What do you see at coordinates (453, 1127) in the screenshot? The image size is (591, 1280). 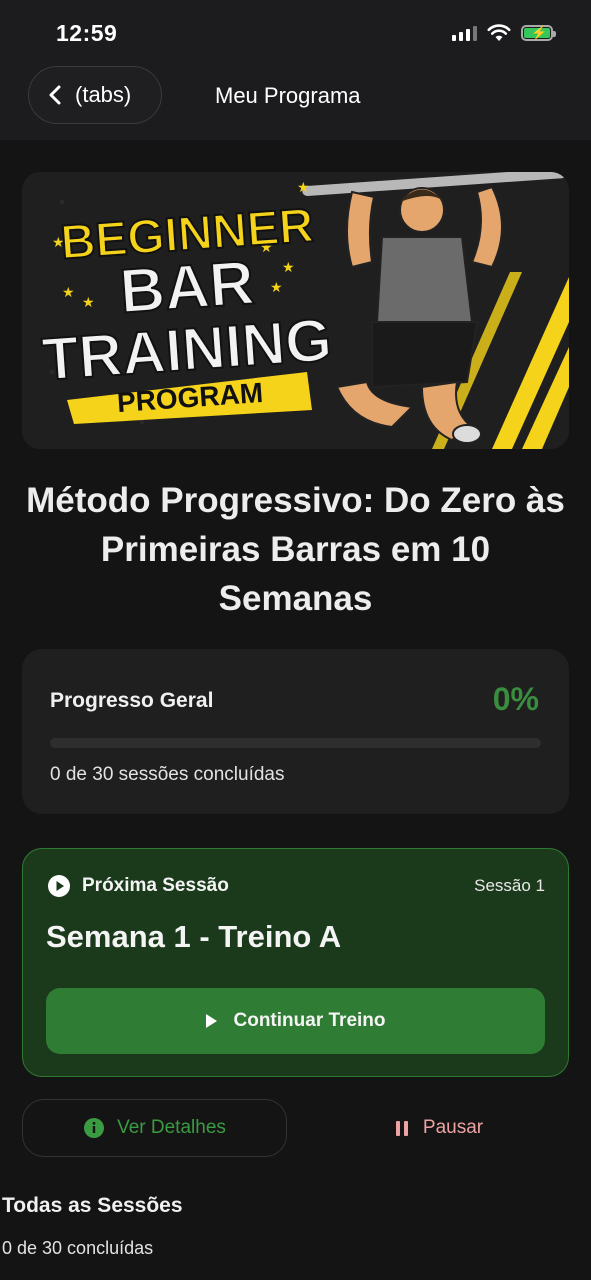 I see `pause-label: Pausar` at bounding box center [453, 1127].